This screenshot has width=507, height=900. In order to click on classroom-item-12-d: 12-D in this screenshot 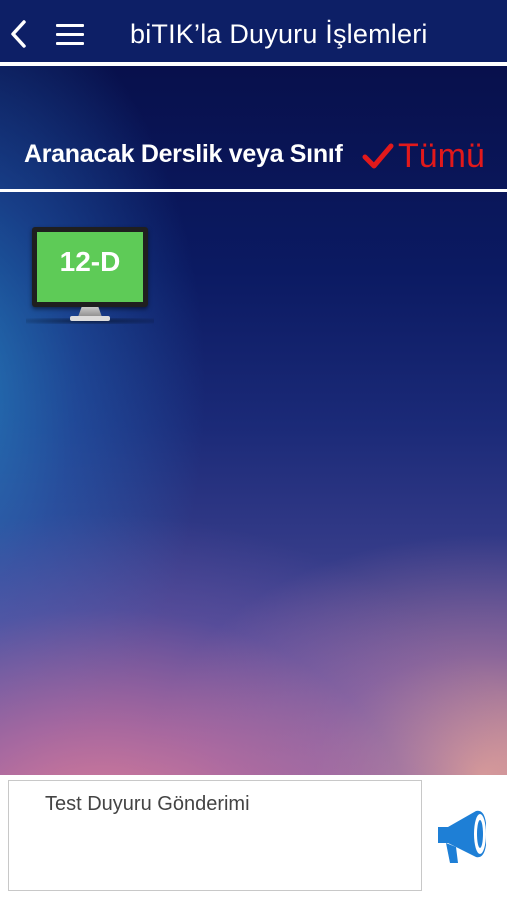, I will do `click(90, 276)`.